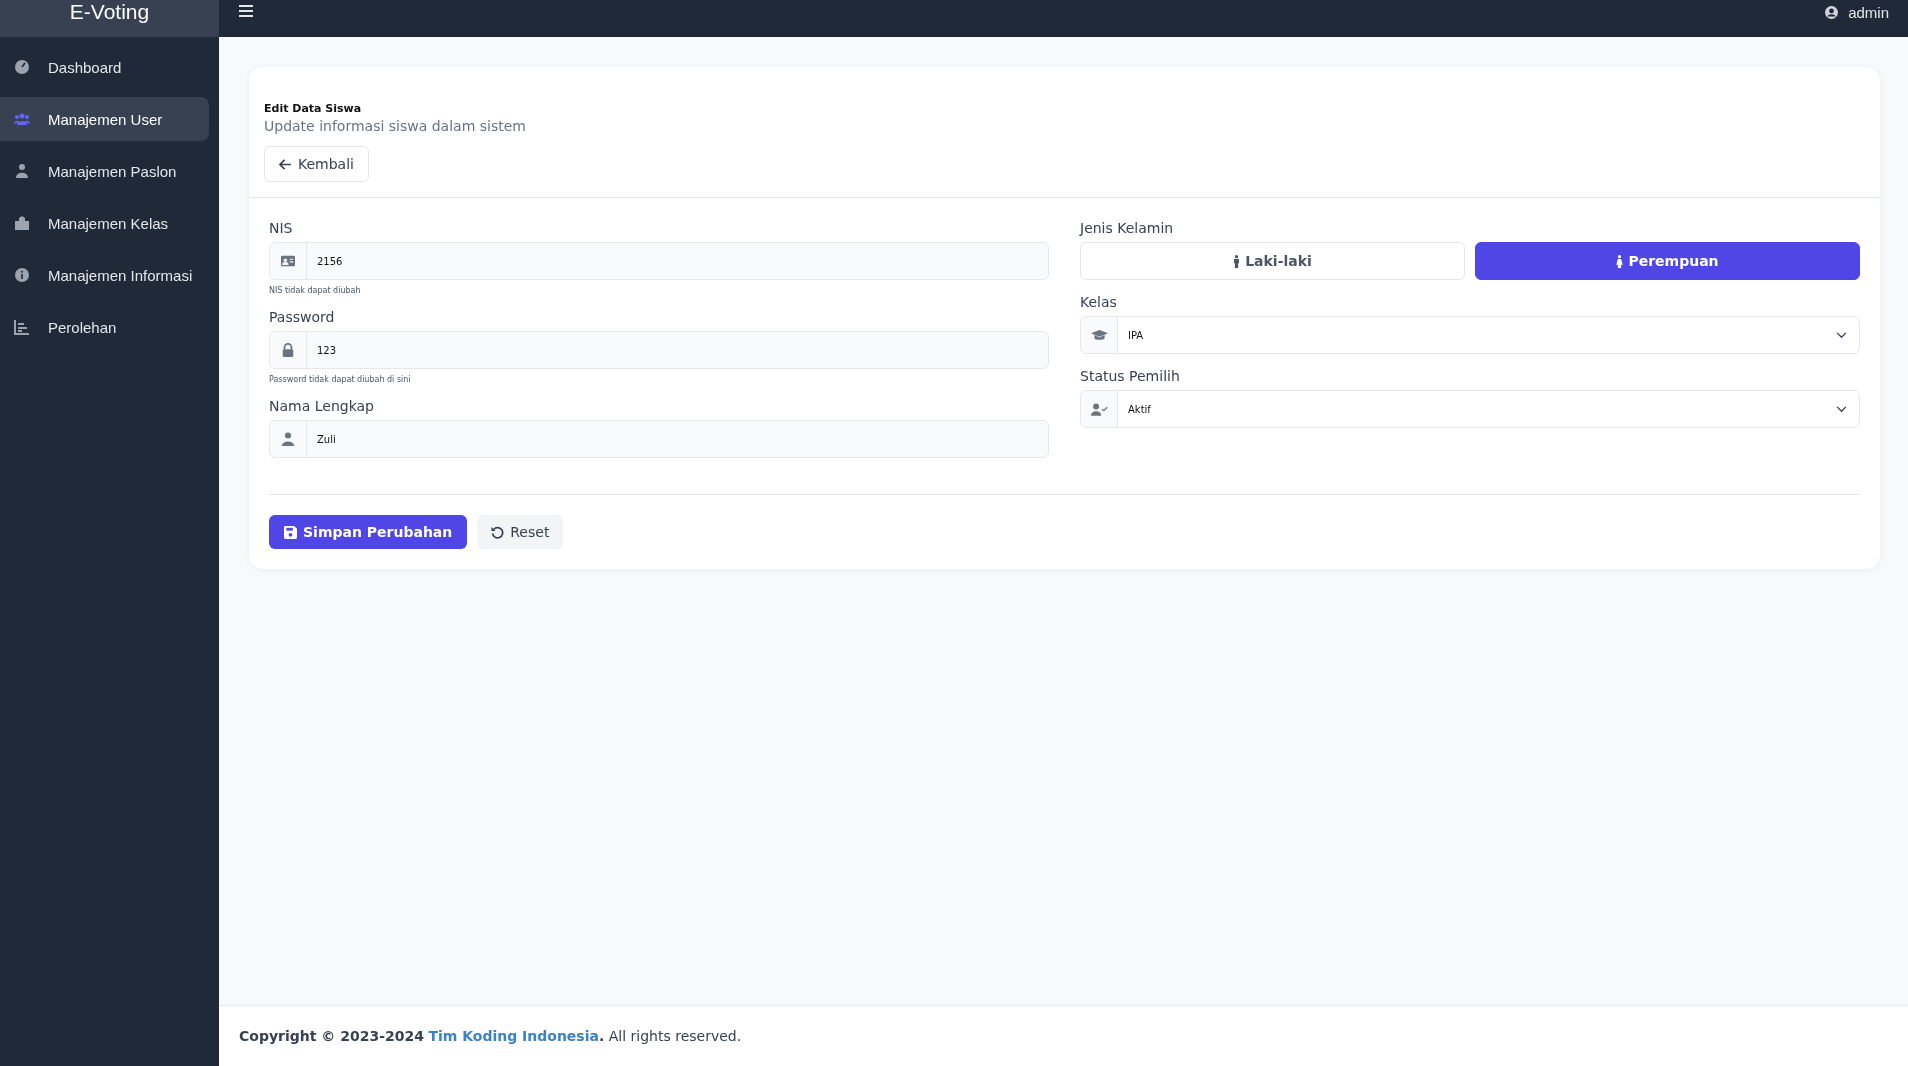 The width and height of the screenshot is (1908, 1066). Describe the element at coordinates (1470, 335) in the screenshot. I see `select-field: IPA` at that location.